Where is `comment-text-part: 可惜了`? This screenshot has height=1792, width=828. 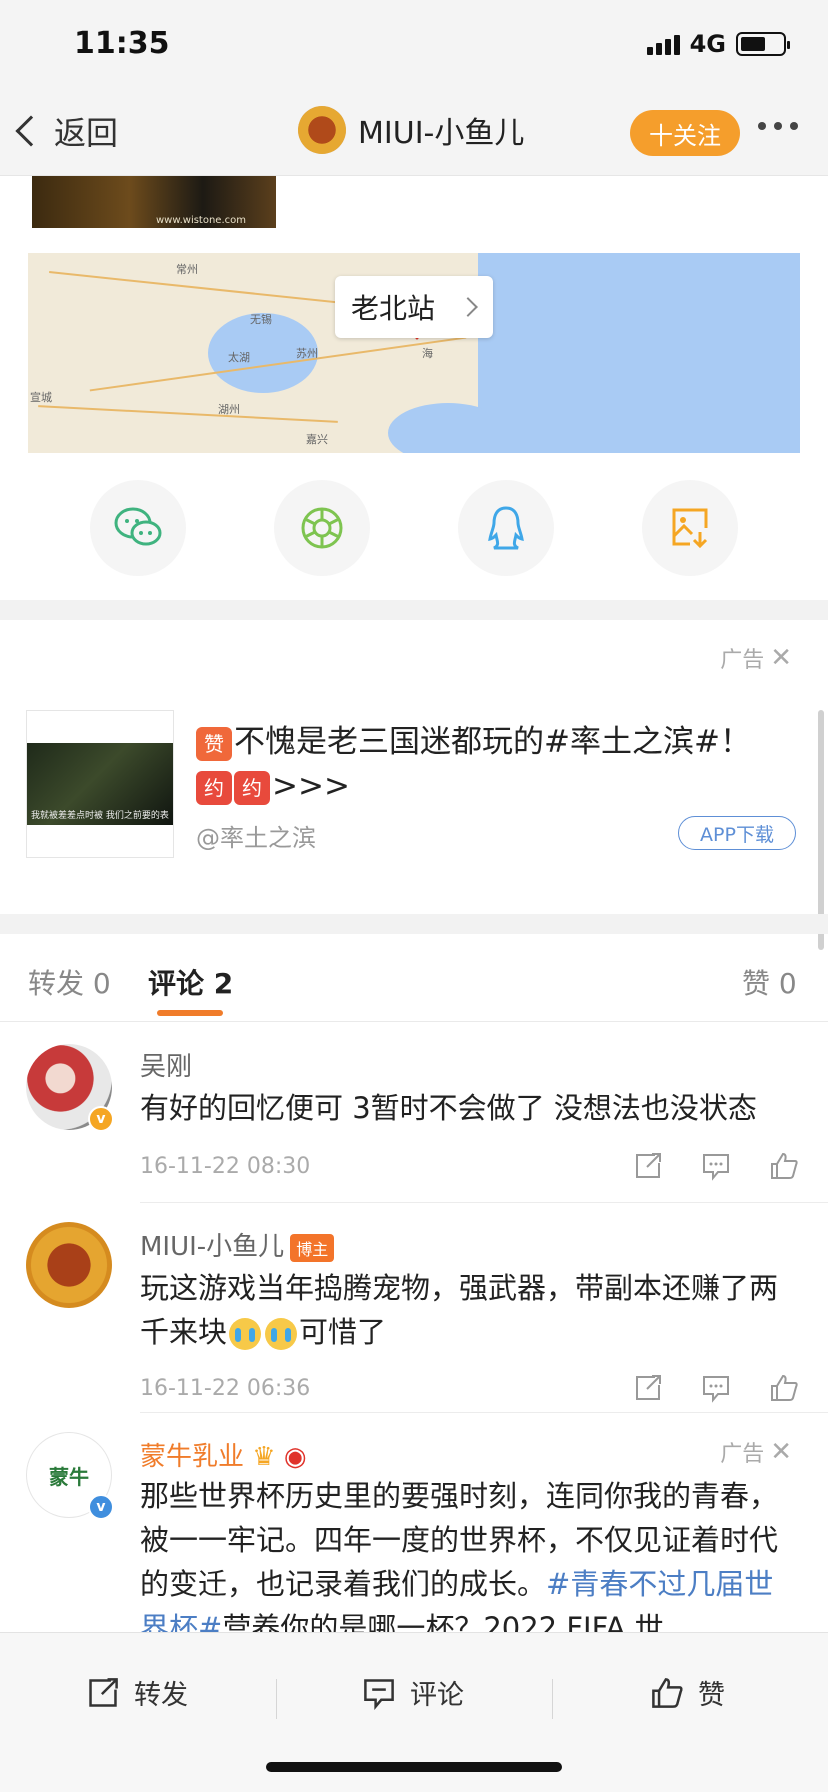 comment-text-part: 可惜了 is located at coordinates (343, 1332).